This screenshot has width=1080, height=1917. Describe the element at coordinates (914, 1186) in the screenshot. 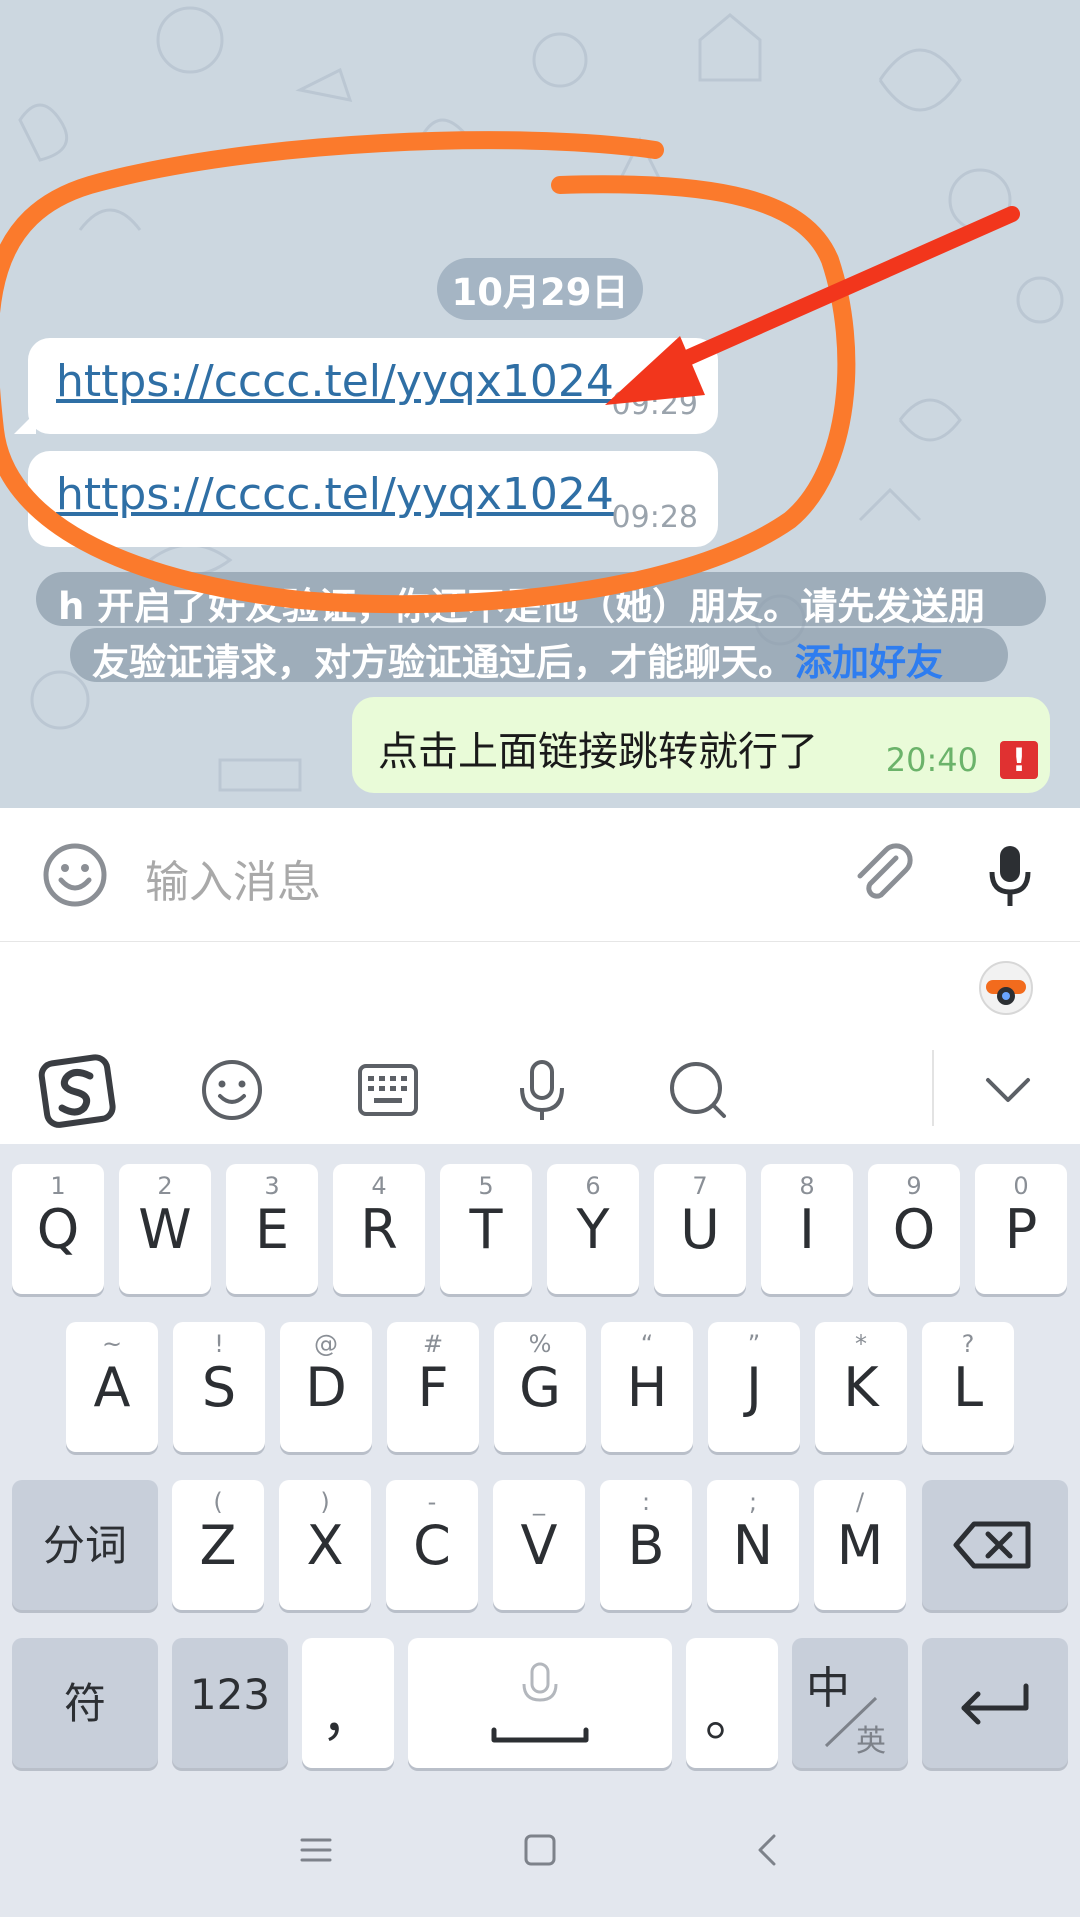

I see `key-secondary-label: 9` at that location.